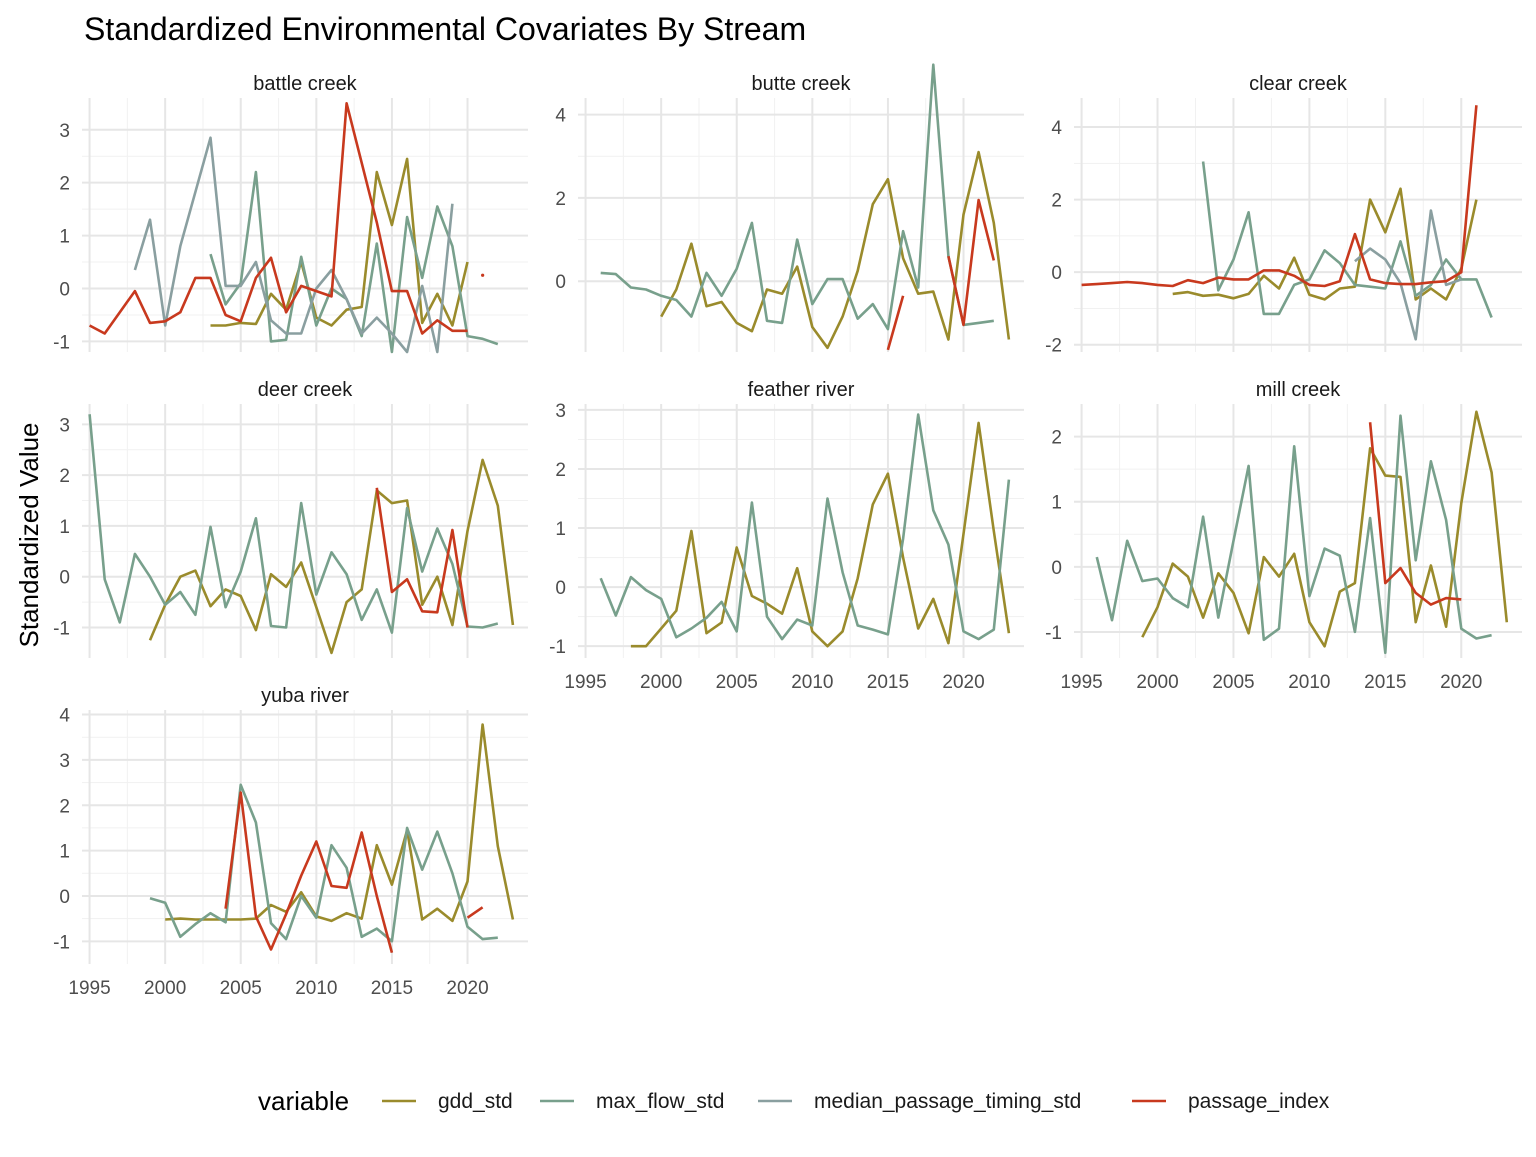 This screenshot has height=1157, width=1536. Describe the element at coordinates (660, 1101) in the screenshot. I see `legend-label-max_flow_std: max_flow_std` at that location.